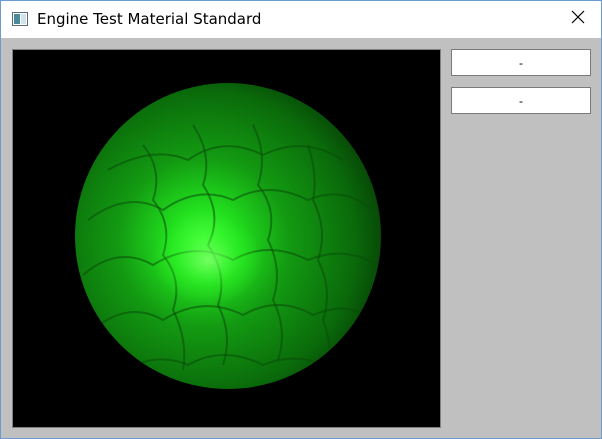  Describe the element at coordinates (149, 19) in the screenshot. I see `window-title: Engine Test Material Standard` at that location.